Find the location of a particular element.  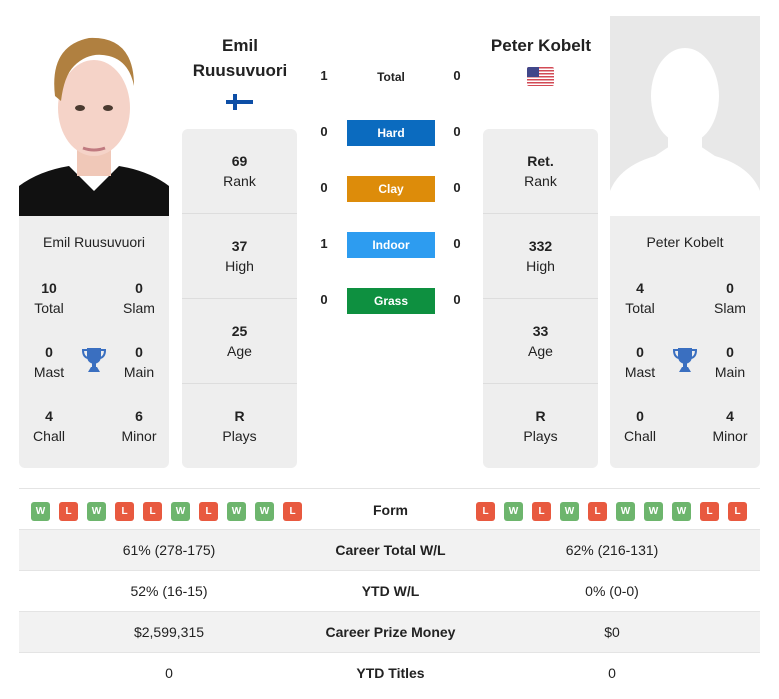

player2-titles-total: 4 Total is located at coordinates (640, 298).